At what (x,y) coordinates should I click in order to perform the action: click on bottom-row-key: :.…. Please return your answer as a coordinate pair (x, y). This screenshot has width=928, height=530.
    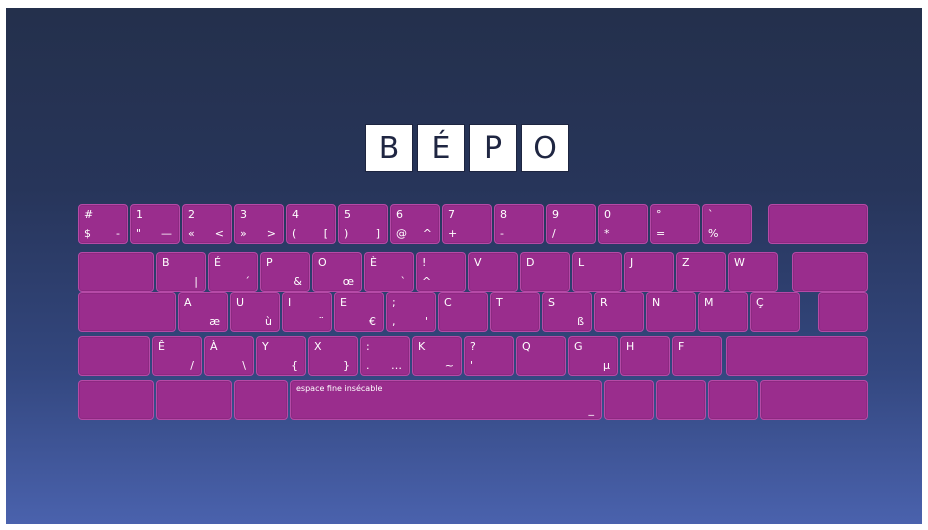
    Looking at the image, I should click on (385, 356).